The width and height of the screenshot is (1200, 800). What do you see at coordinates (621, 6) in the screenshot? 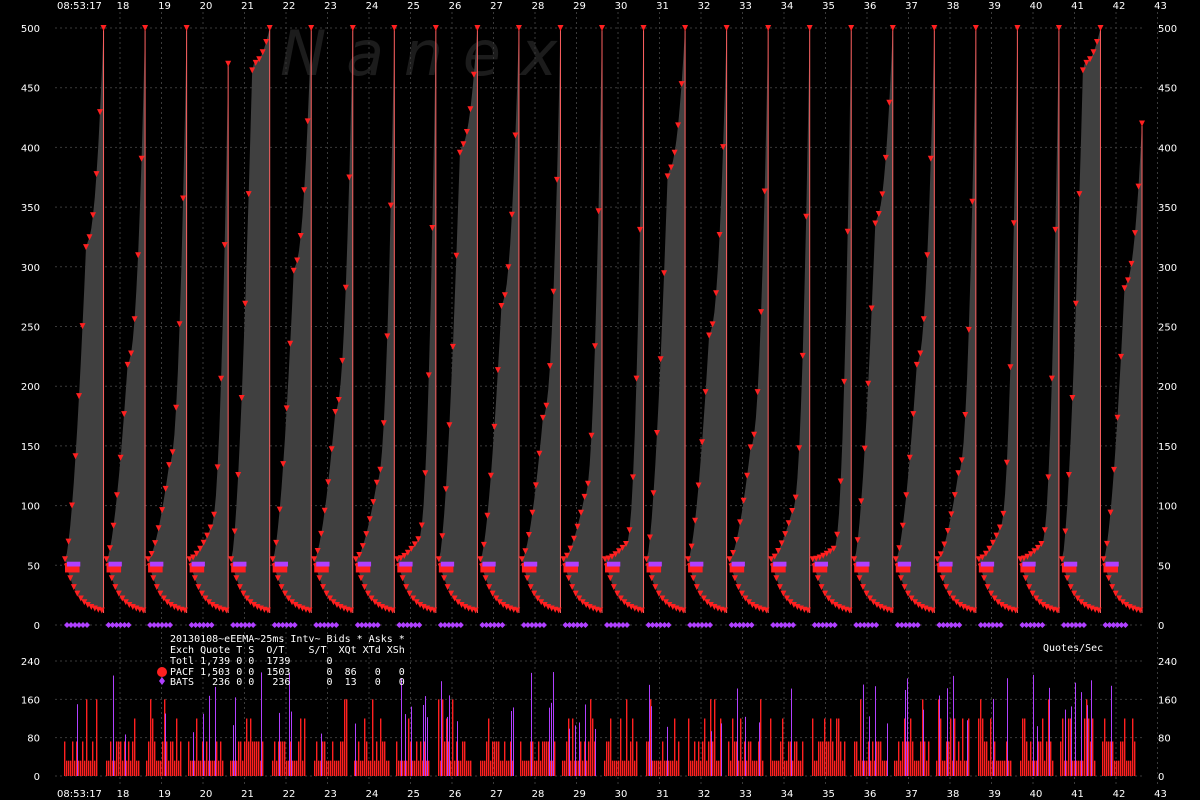
I see `xtick-label-top: 30` at bounding box center [621, 6].